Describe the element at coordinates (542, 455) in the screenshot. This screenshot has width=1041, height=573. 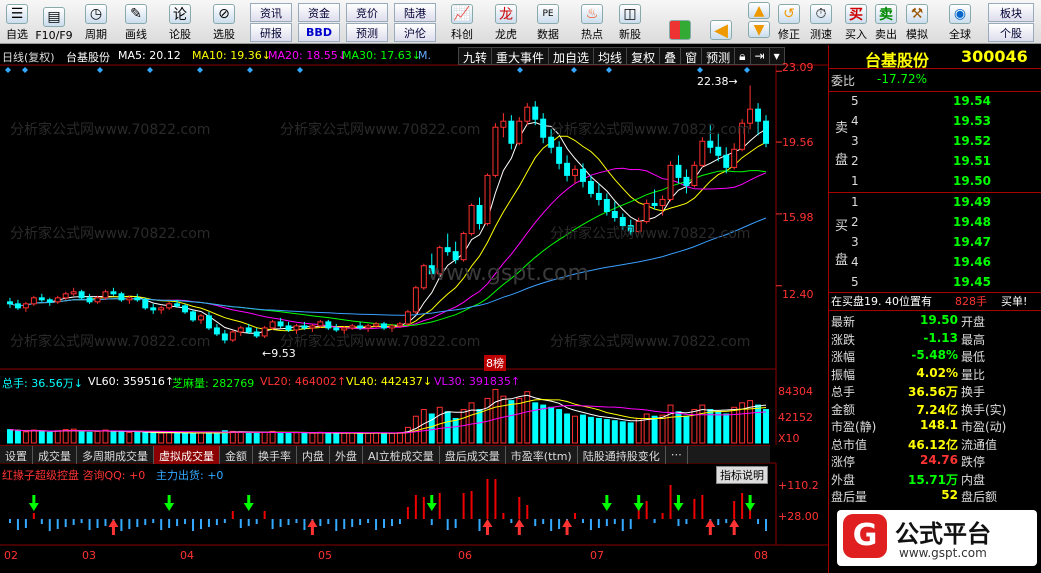
I see `tab-shiyinglv: 市盈率(ttm)` at that location.